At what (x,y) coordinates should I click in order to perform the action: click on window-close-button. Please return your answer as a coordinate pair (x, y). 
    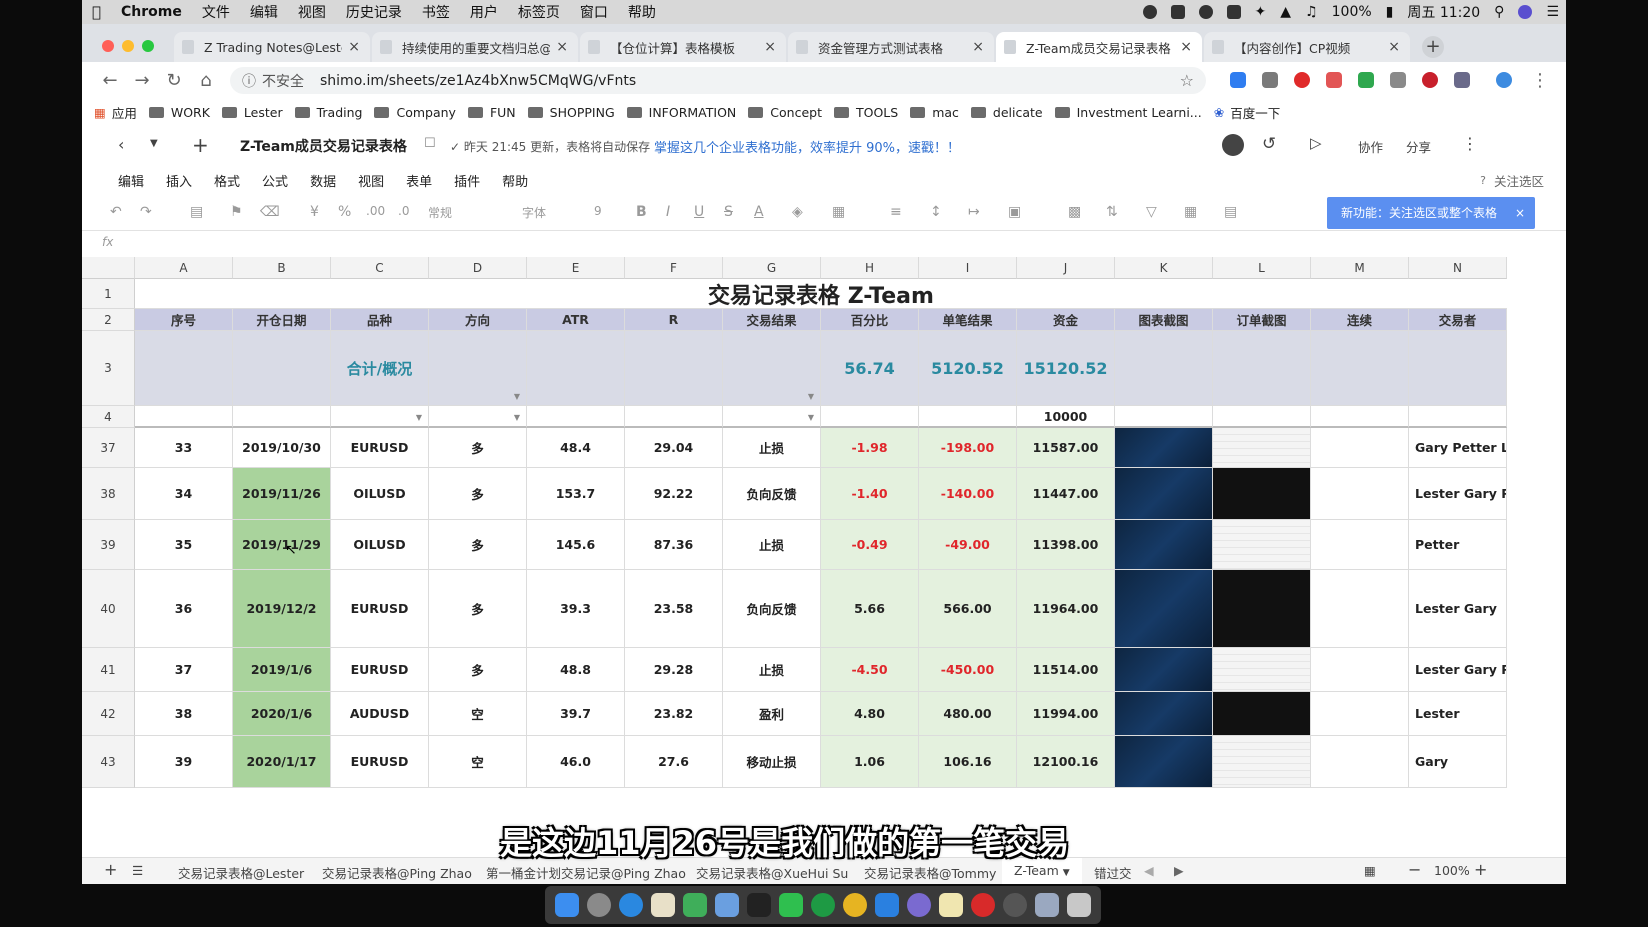
    Looking at the image, I should click on (108, 46).